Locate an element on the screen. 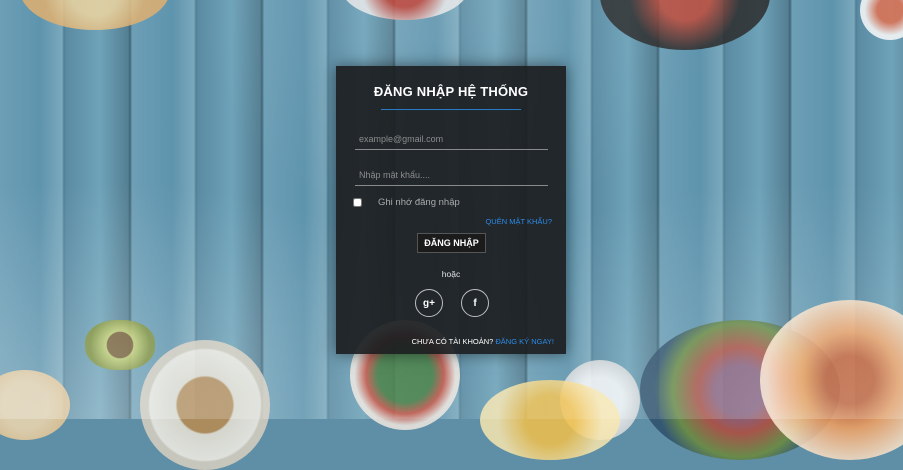 This screenshot has width=903, height=470. no-account-text: CHƯA CÓ TÀI KHOẢN? is located at coordinates (452, 341).